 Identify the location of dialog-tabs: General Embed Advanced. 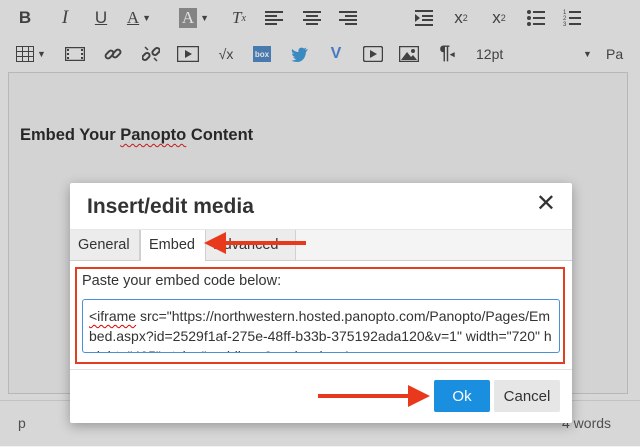
(321, 245).